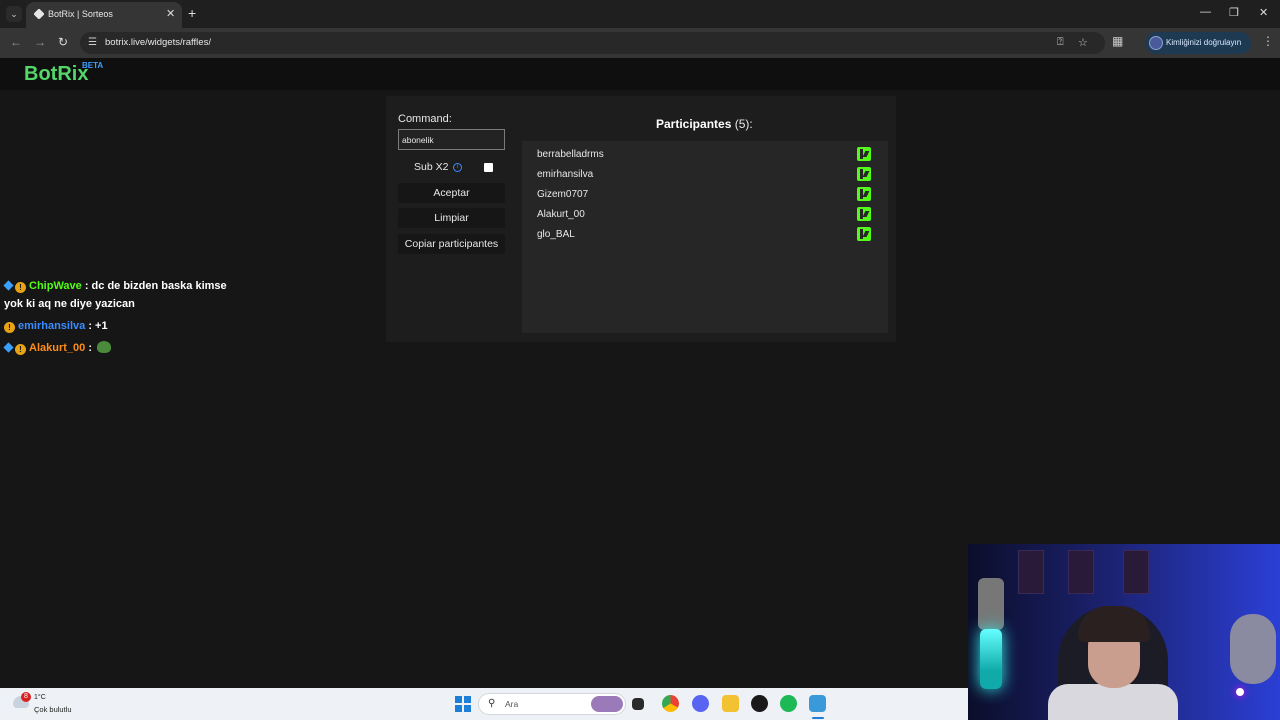 This screenshot has height=720, width=1280. I want to click on address-bar: ☰ botrix.live/widgets/raffles/ ⍰ ☆, so click(592, 43).